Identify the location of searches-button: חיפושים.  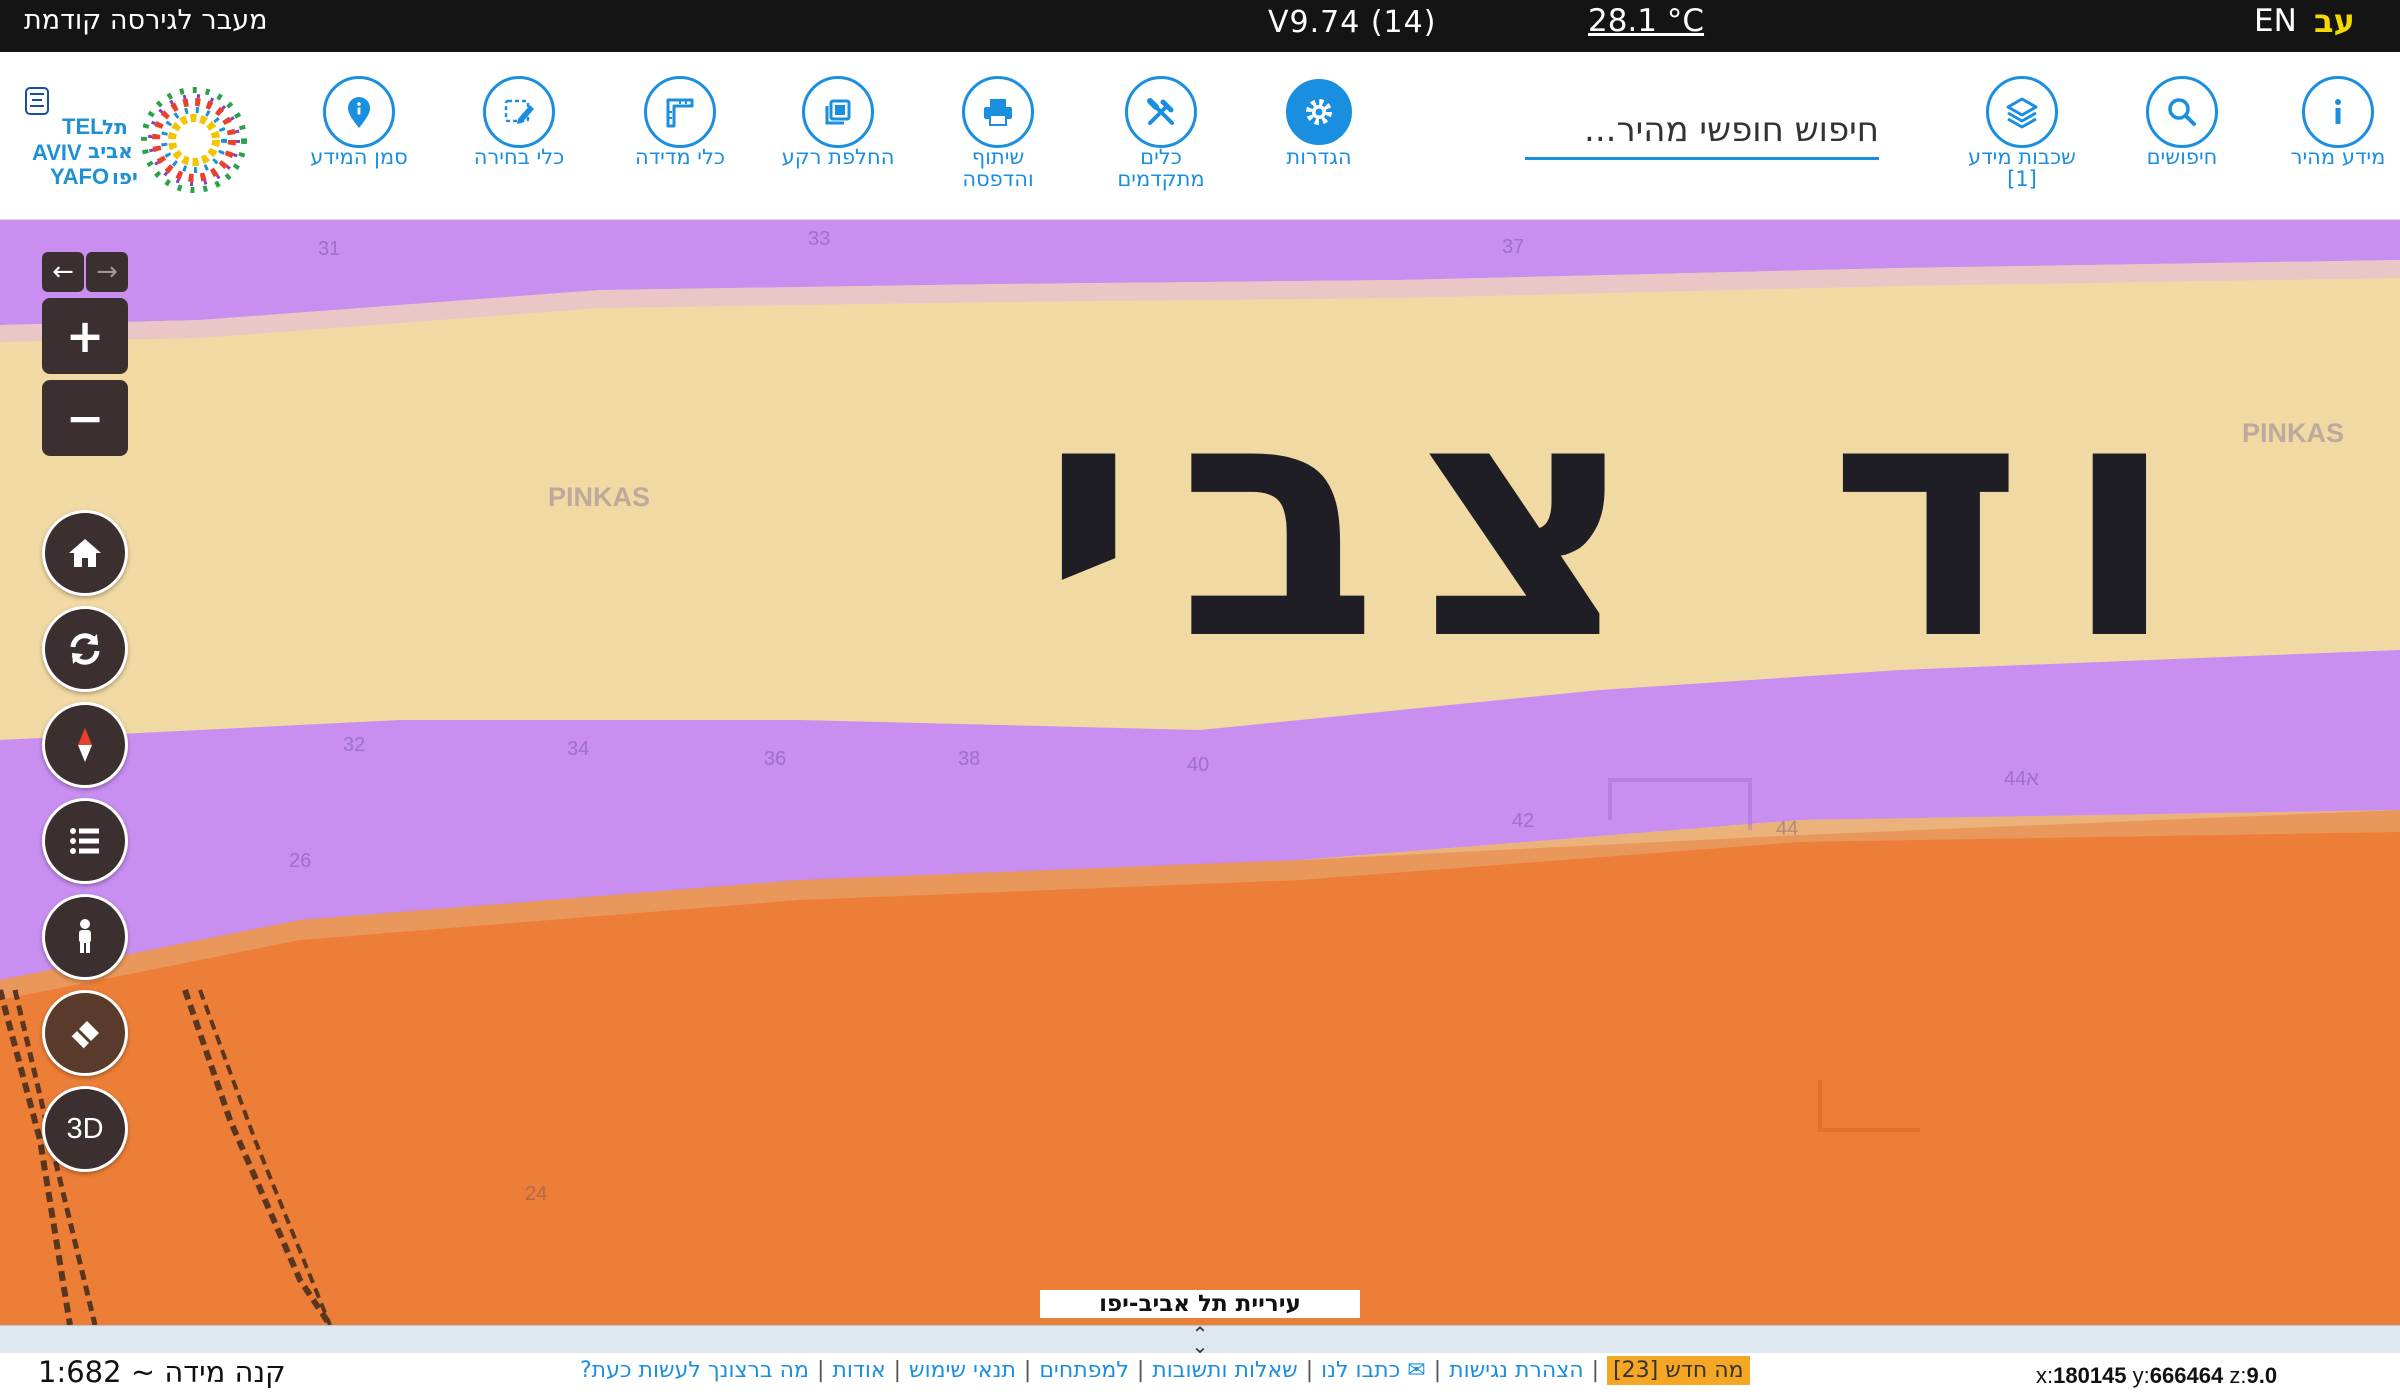
(2182, 123).